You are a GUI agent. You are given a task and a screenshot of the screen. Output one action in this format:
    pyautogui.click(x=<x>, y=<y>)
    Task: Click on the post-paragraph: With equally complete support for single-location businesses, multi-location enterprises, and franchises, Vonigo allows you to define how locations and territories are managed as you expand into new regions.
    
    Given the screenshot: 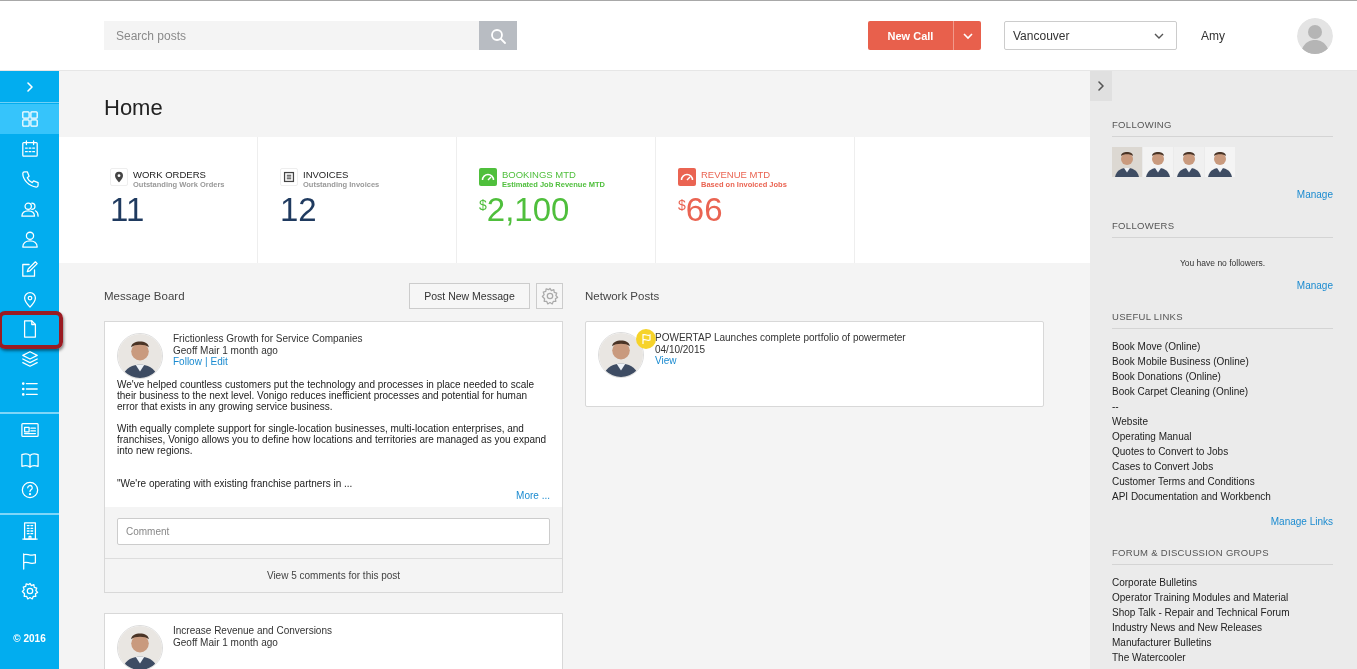 What is the action you would take?
    pyautogui.click(x=332, y=439)
    